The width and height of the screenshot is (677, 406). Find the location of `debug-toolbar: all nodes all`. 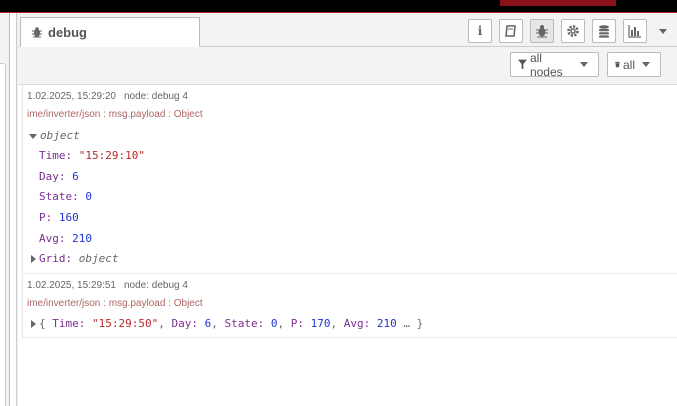

debug-toolbar: all nodes all is located at coordinates (347, 66).